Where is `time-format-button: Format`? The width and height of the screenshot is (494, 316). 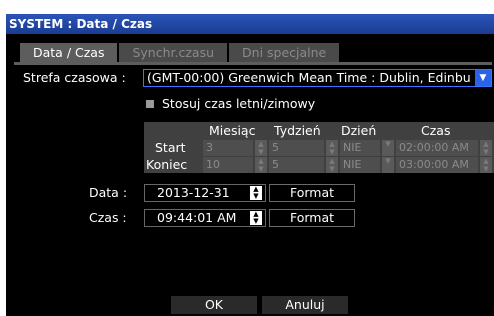 time-format-button: Format is located at coordinates (312, 218).